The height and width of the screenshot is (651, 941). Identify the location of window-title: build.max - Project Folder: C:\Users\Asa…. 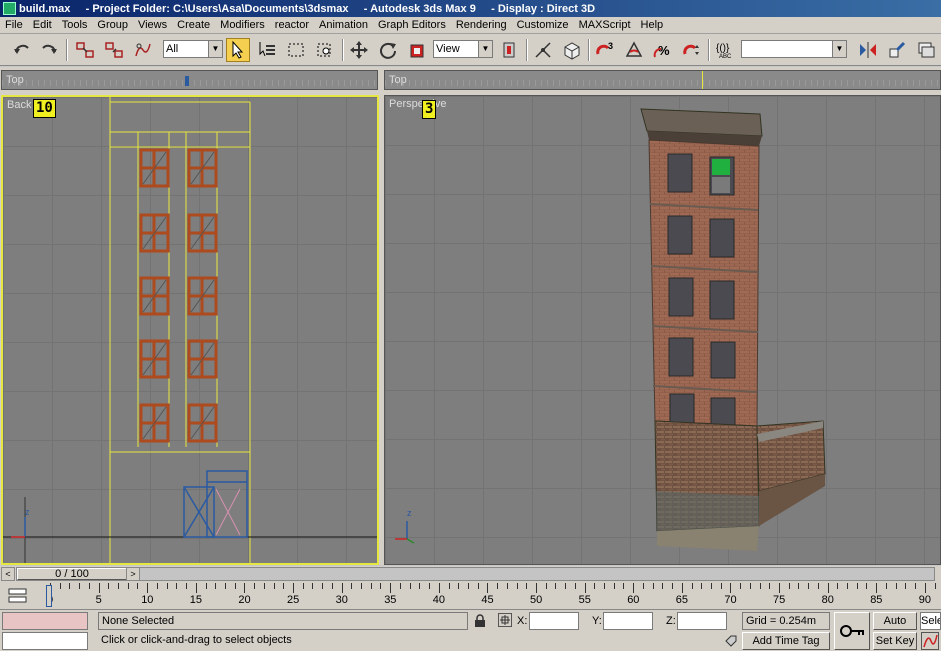
(307, 8).